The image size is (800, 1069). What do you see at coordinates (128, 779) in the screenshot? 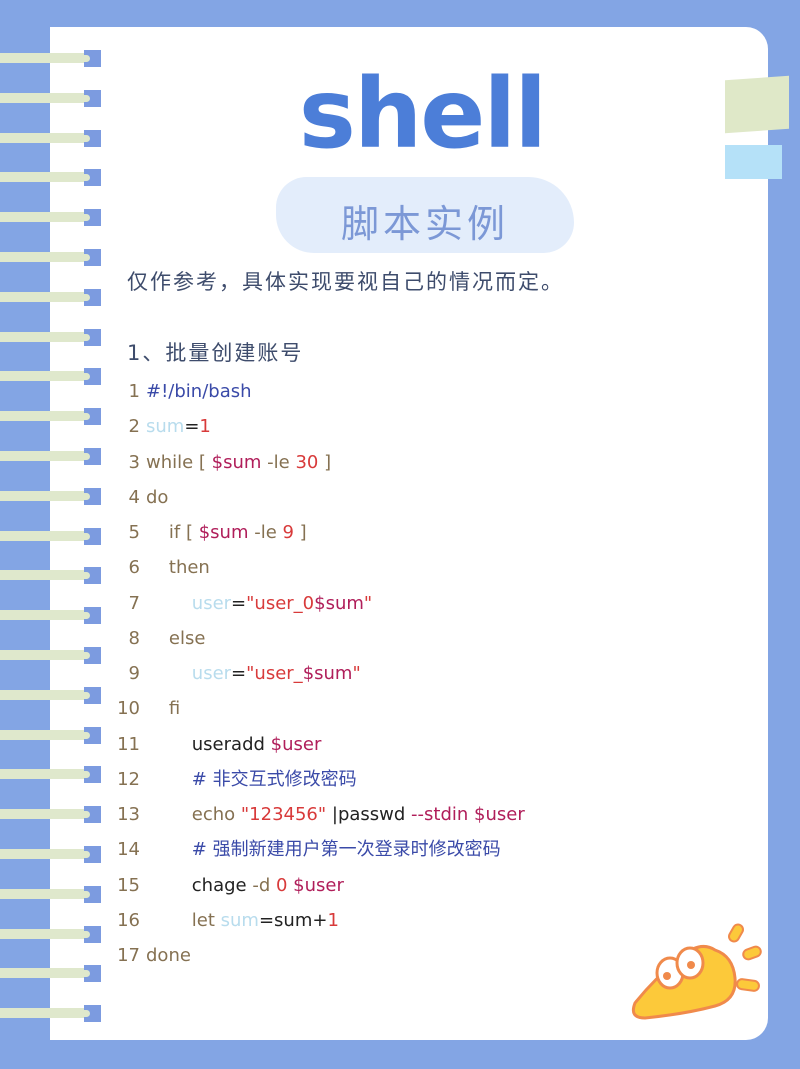
I see `line-number: 12` at bounding box center [128, 779].